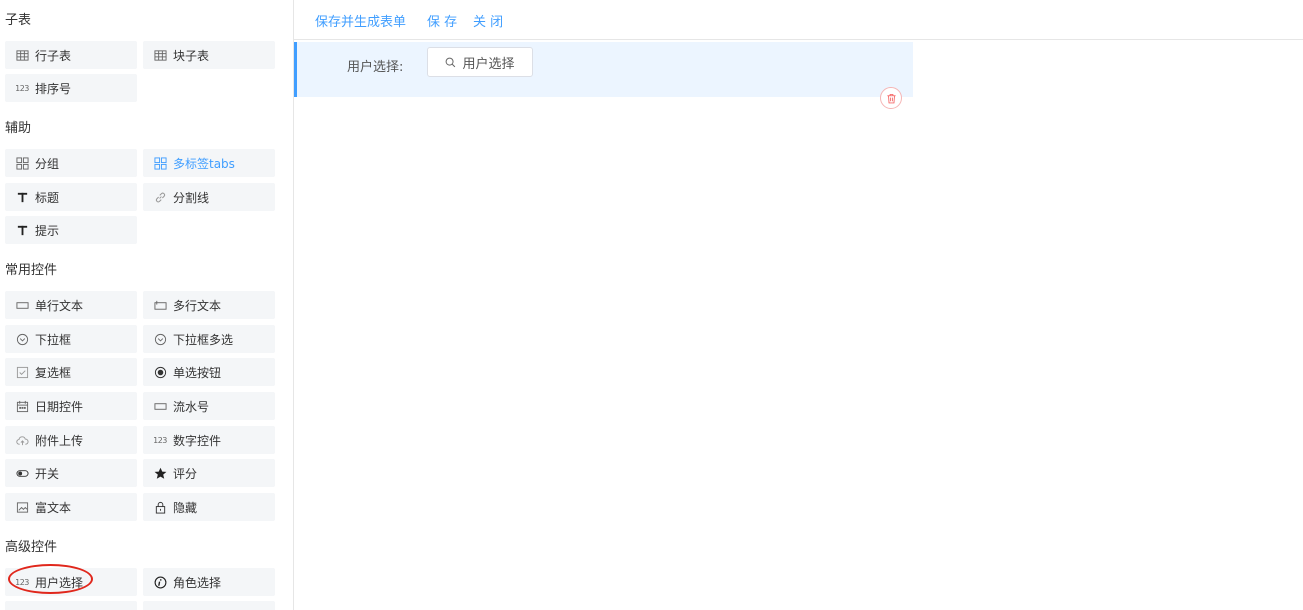 The image size is (1303, 610). I want to click on group-title-advanced-controls: 高级控件, so click(31, 547).